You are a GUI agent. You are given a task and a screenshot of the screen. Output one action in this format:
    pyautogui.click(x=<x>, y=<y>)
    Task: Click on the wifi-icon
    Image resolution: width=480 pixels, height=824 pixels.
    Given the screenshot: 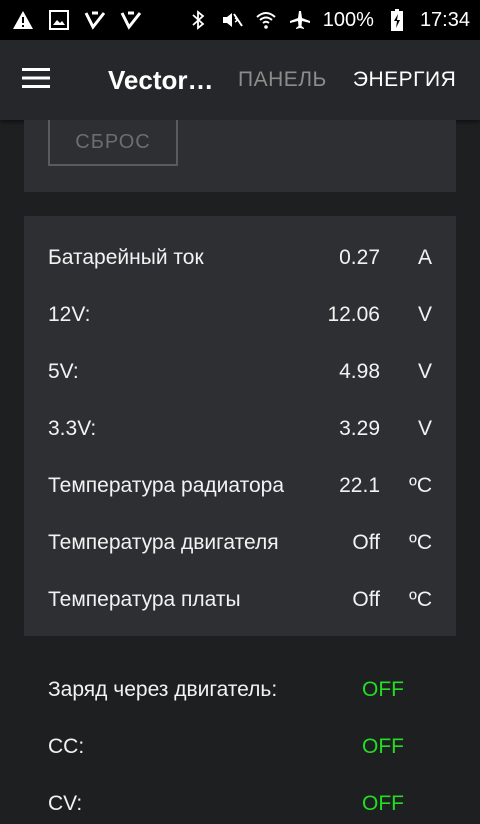 What is the action you would take?
    pyautogui.click(x=266, y=20)
    